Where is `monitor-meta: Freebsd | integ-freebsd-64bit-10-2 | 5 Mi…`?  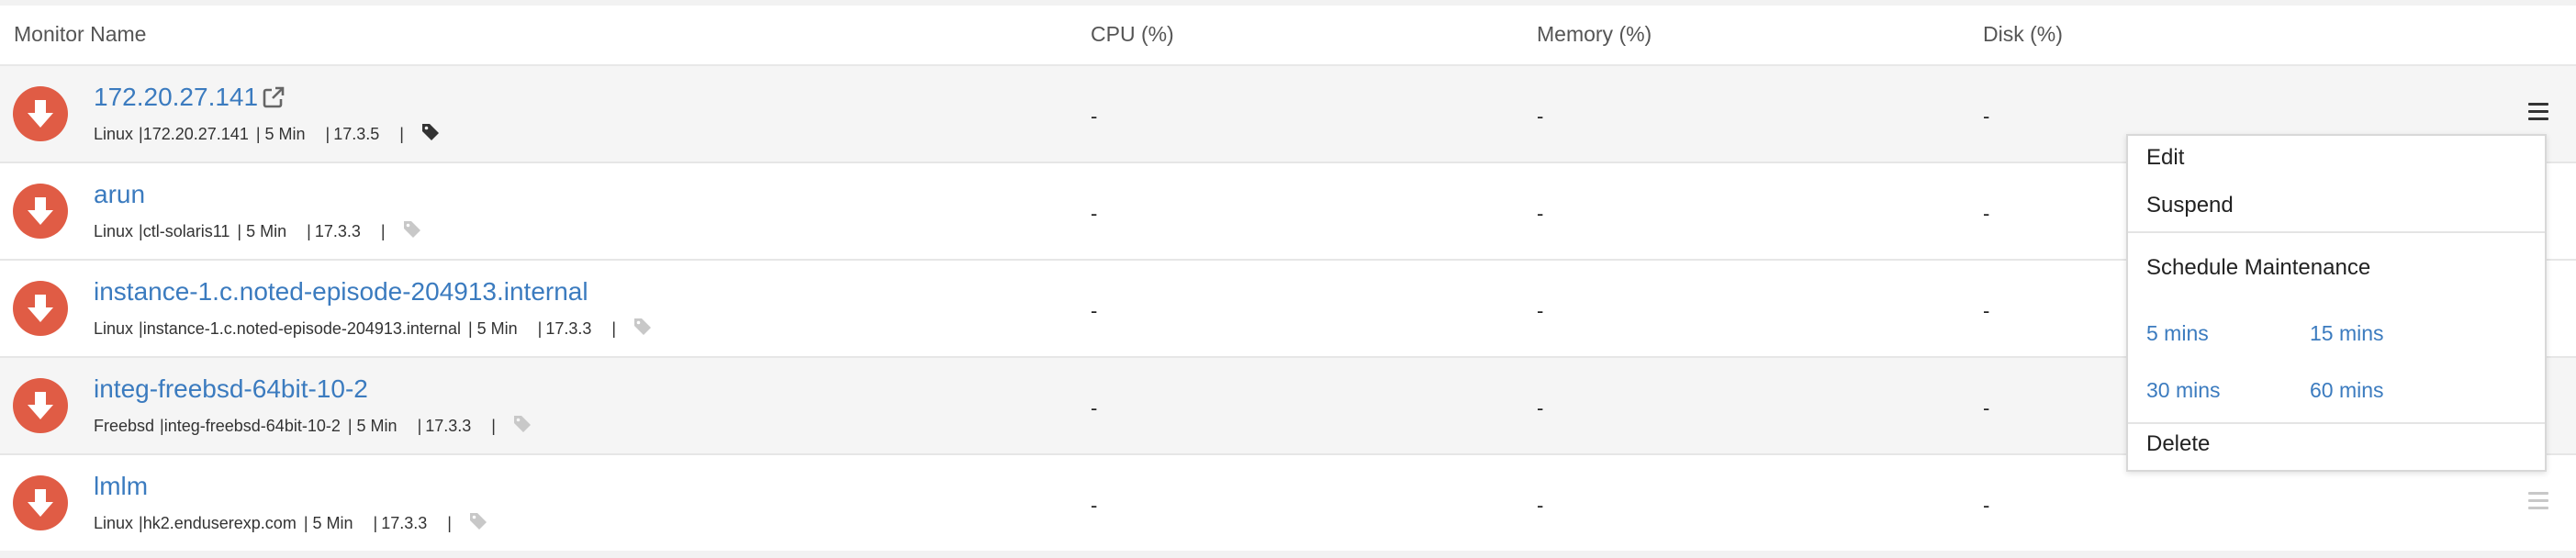
monitor-meta: Freebsd | integ-freebsd-64bit-10-2 | 5 Mi… is located at coordinates (313, 426).